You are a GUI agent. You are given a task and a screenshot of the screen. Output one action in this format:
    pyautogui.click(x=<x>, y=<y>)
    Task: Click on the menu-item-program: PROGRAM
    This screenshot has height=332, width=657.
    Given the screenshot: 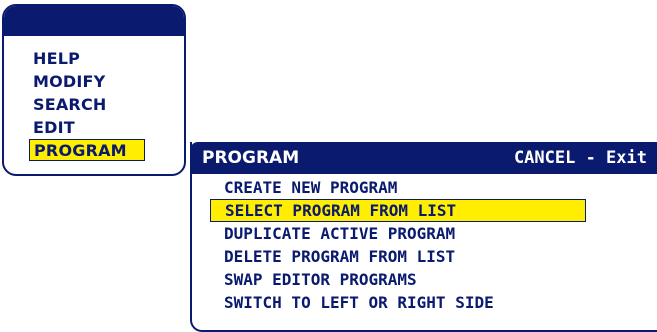 What is the action you would take?
    pyautogui.click(x=87, y=150)
    